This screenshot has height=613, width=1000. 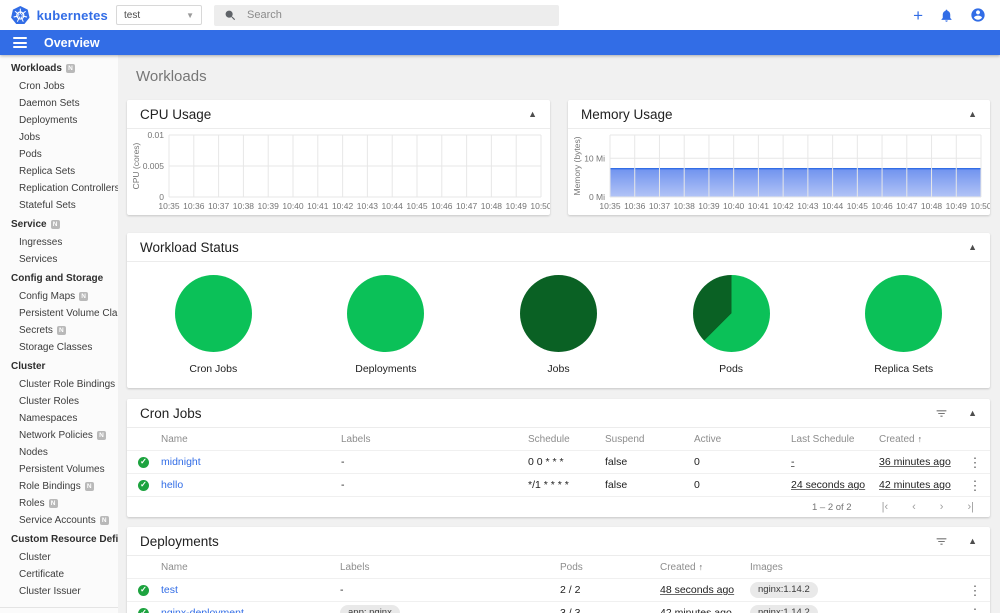 What do you see at coordinates (649, 439) in the screenshot?
I see `column-header-suspend: Suspend` at bounding box center [649, 439].